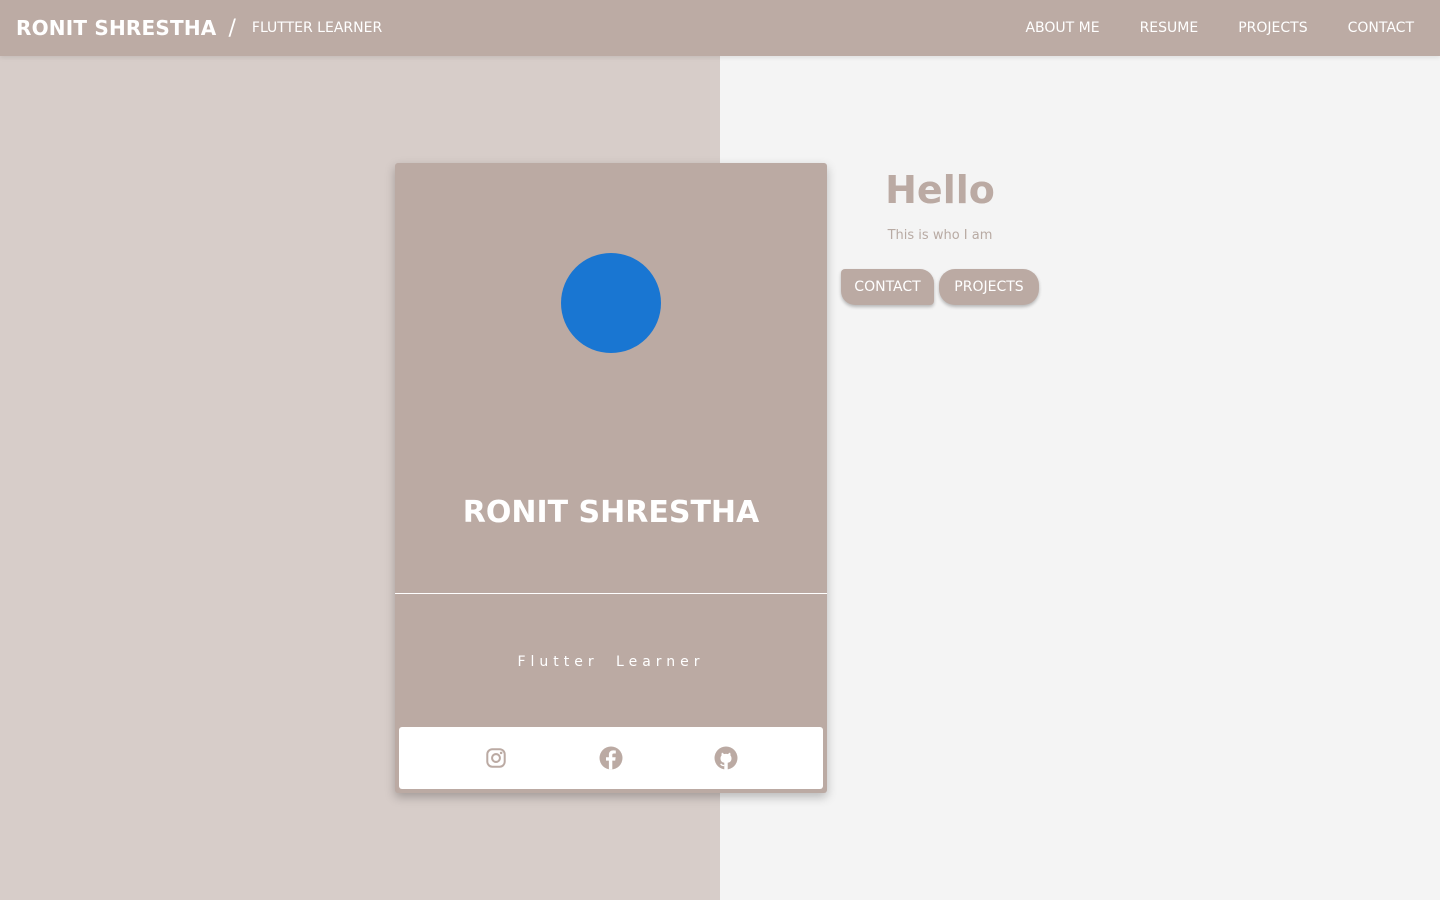 This screenshot has width=1440, height=900. What do you see at coordinates (940, 190) in the screenshot?
I see `greeting-heading: Hello` at bounding box center [940, 190].